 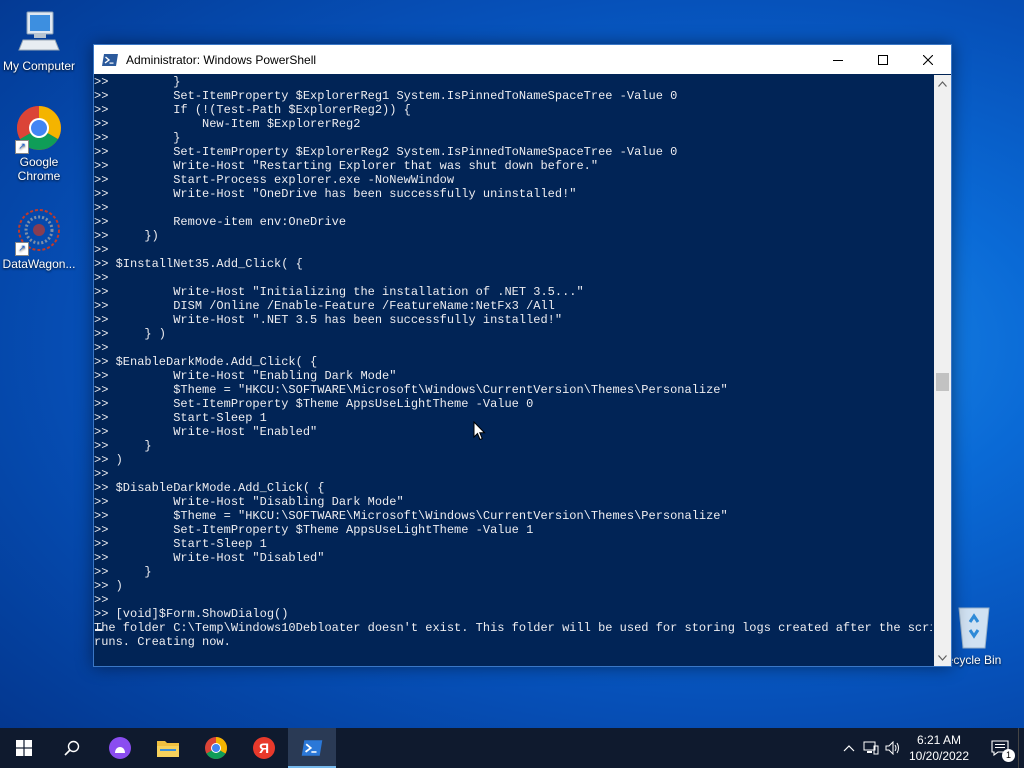 I want to click on title-bar: Administrator: Windows PowerShell, so click(x=522, y=59).